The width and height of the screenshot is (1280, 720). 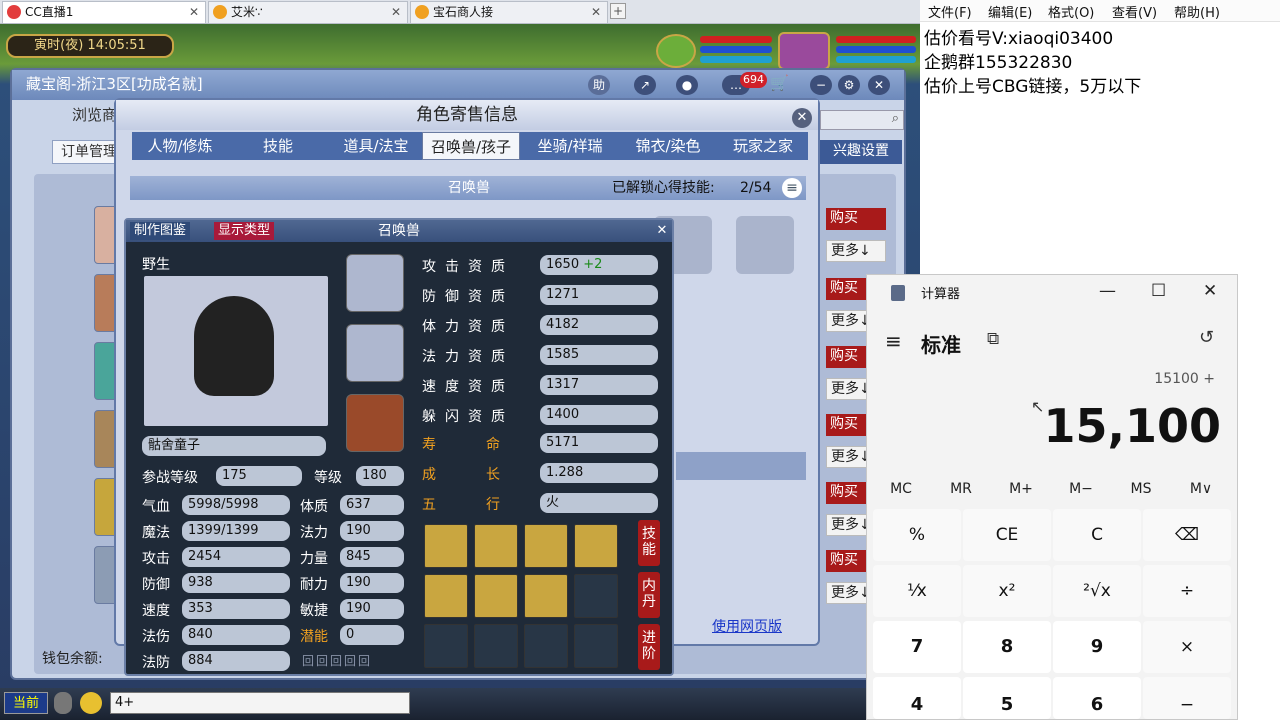 What do you see at coordinates (599, 355) in the screenshot?
I see `qual-value: 1585` at bounding box center [599, 355].